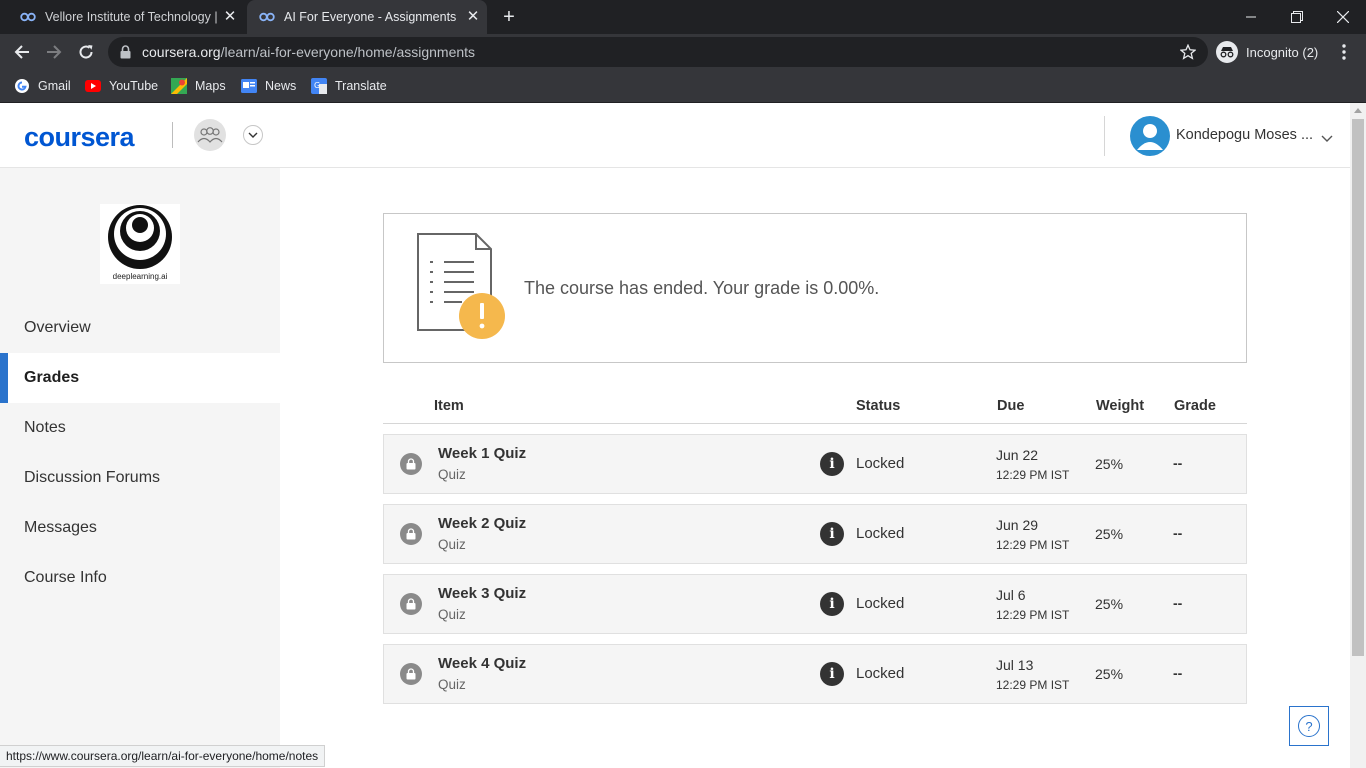  I want to click on back-arrow-icon, so click(22, 52).